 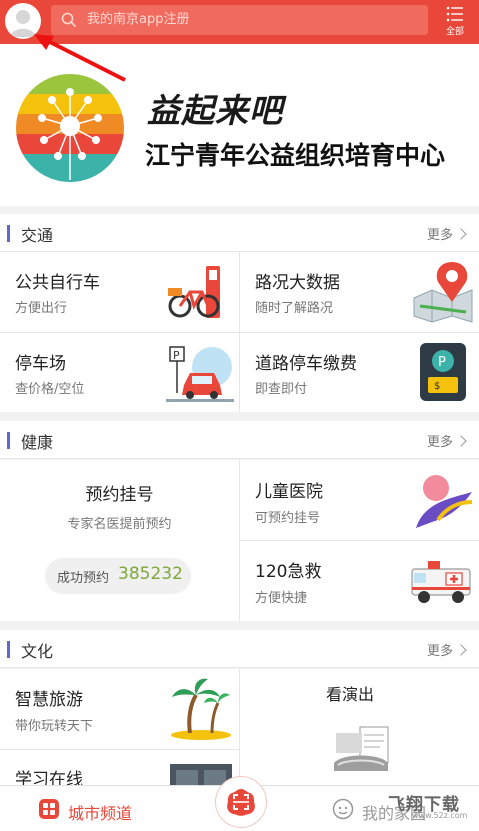 What do you see at coordinates (49, 809) in the screenshot?
I see `city-grid-icon` at bounding box center [49, 809].